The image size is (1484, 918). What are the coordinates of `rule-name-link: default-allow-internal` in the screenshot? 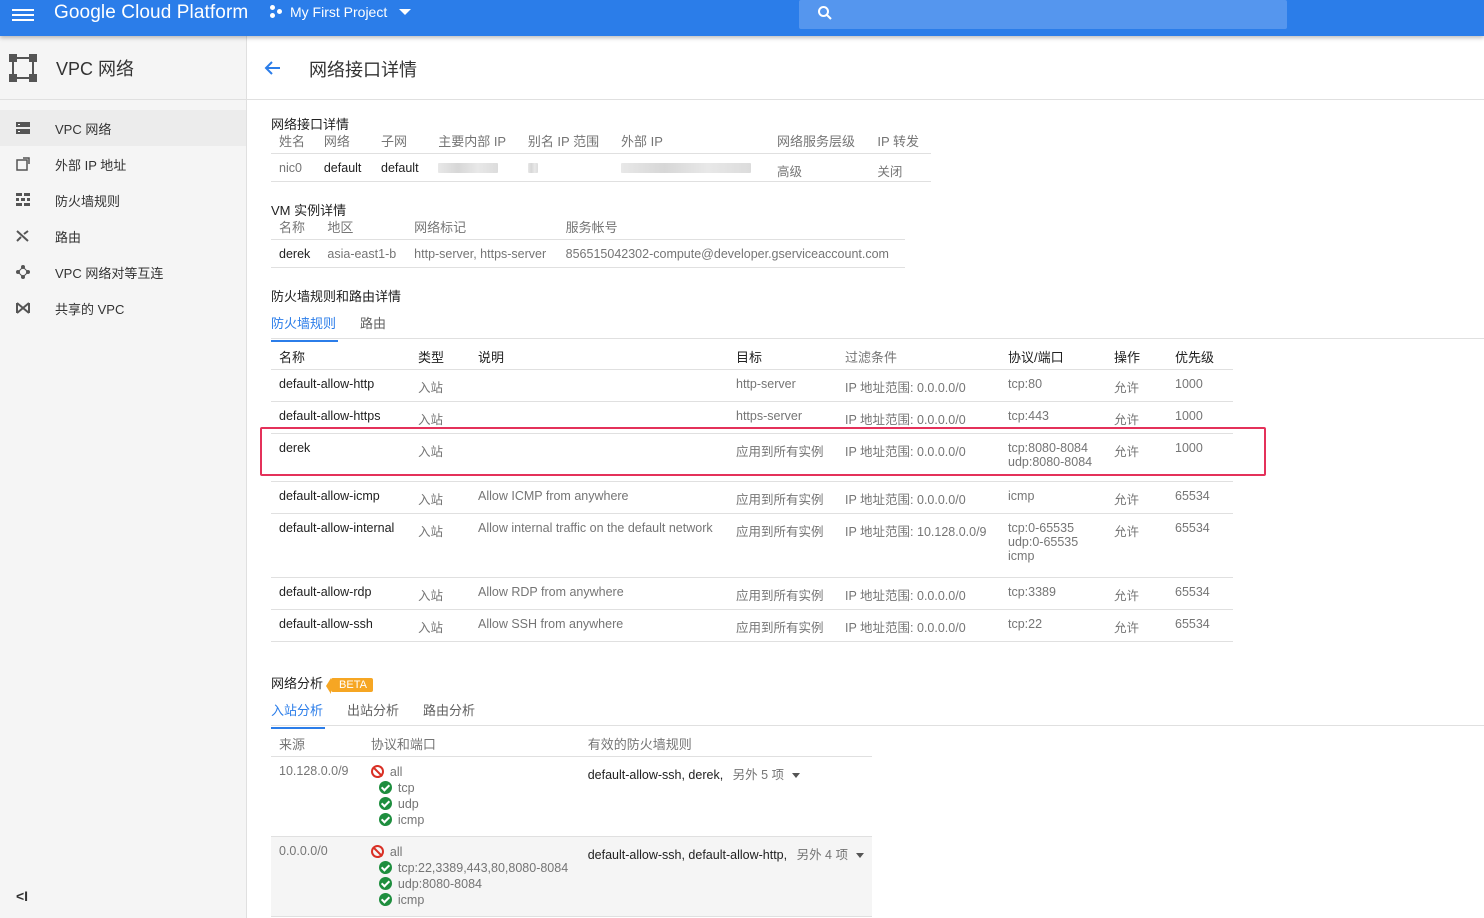 It's located at (340, 545).